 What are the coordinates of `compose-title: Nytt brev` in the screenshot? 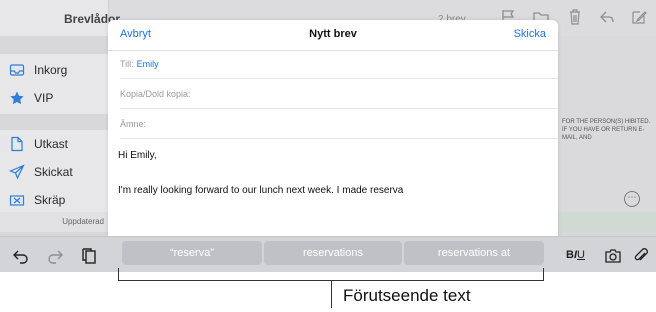 It's located at (333, 34).